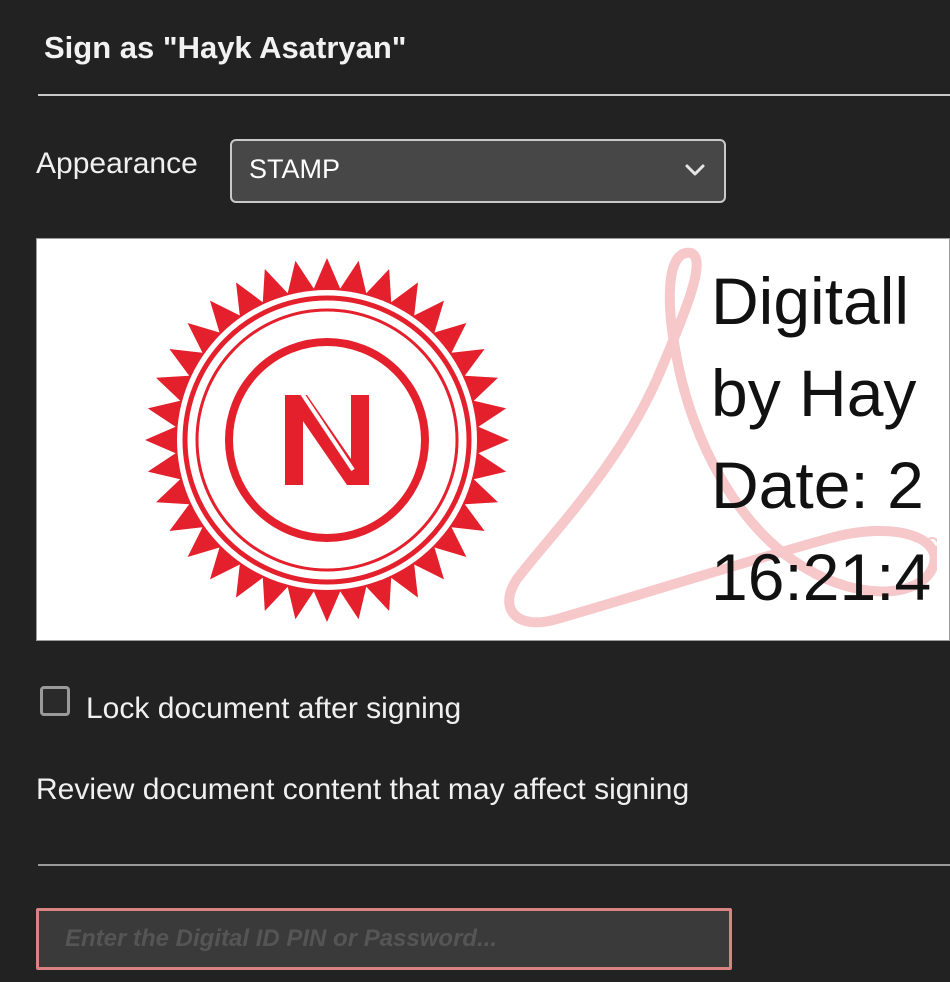  Describe the element at coordinates (225, 47) in the screenshot. I see `dialog-title: Sign as "Hayk Asatryan"` at that location.